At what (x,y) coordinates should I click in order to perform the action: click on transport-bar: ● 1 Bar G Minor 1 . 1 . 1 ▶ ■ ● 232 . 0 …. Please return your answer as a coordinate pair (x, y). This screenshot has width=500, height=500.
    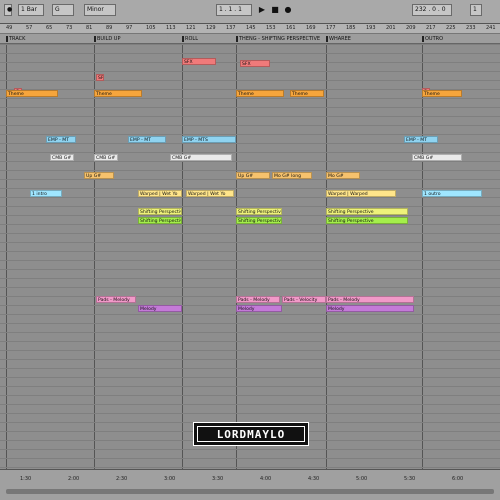
    Looking at the image, I should click on (250, 12).